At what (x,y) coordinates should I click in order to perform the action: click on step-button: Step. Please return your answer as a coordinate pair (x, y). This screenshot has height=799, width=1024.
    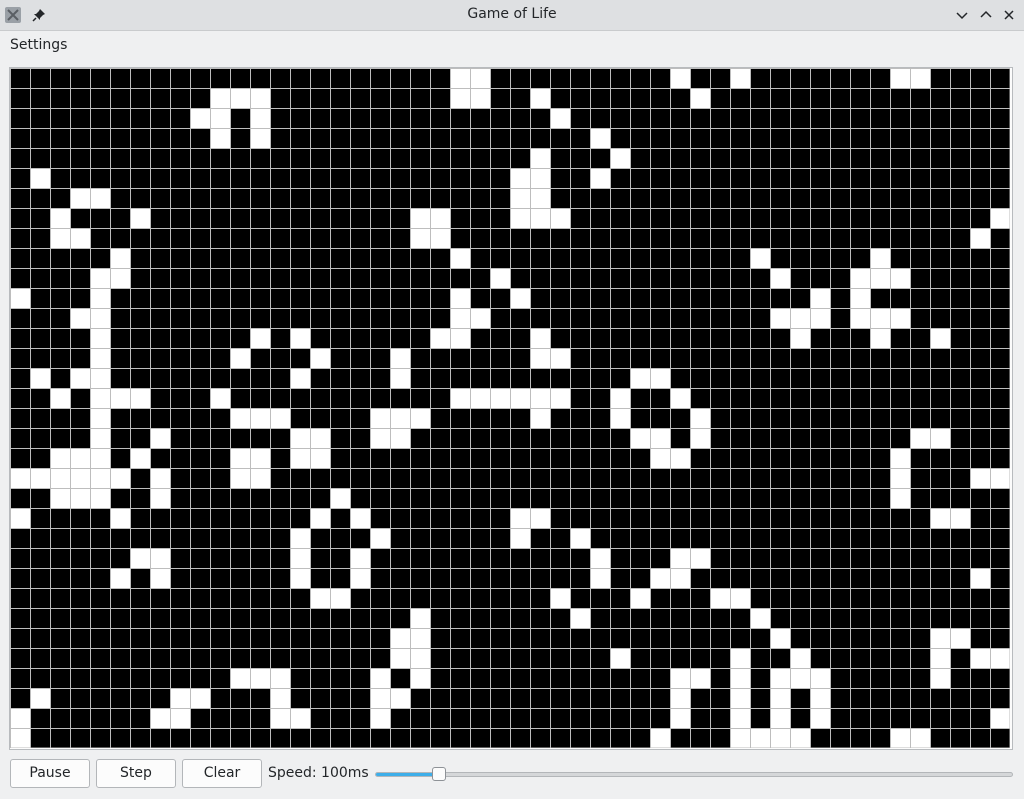
    Looking at the image, I should click on (136, 773).